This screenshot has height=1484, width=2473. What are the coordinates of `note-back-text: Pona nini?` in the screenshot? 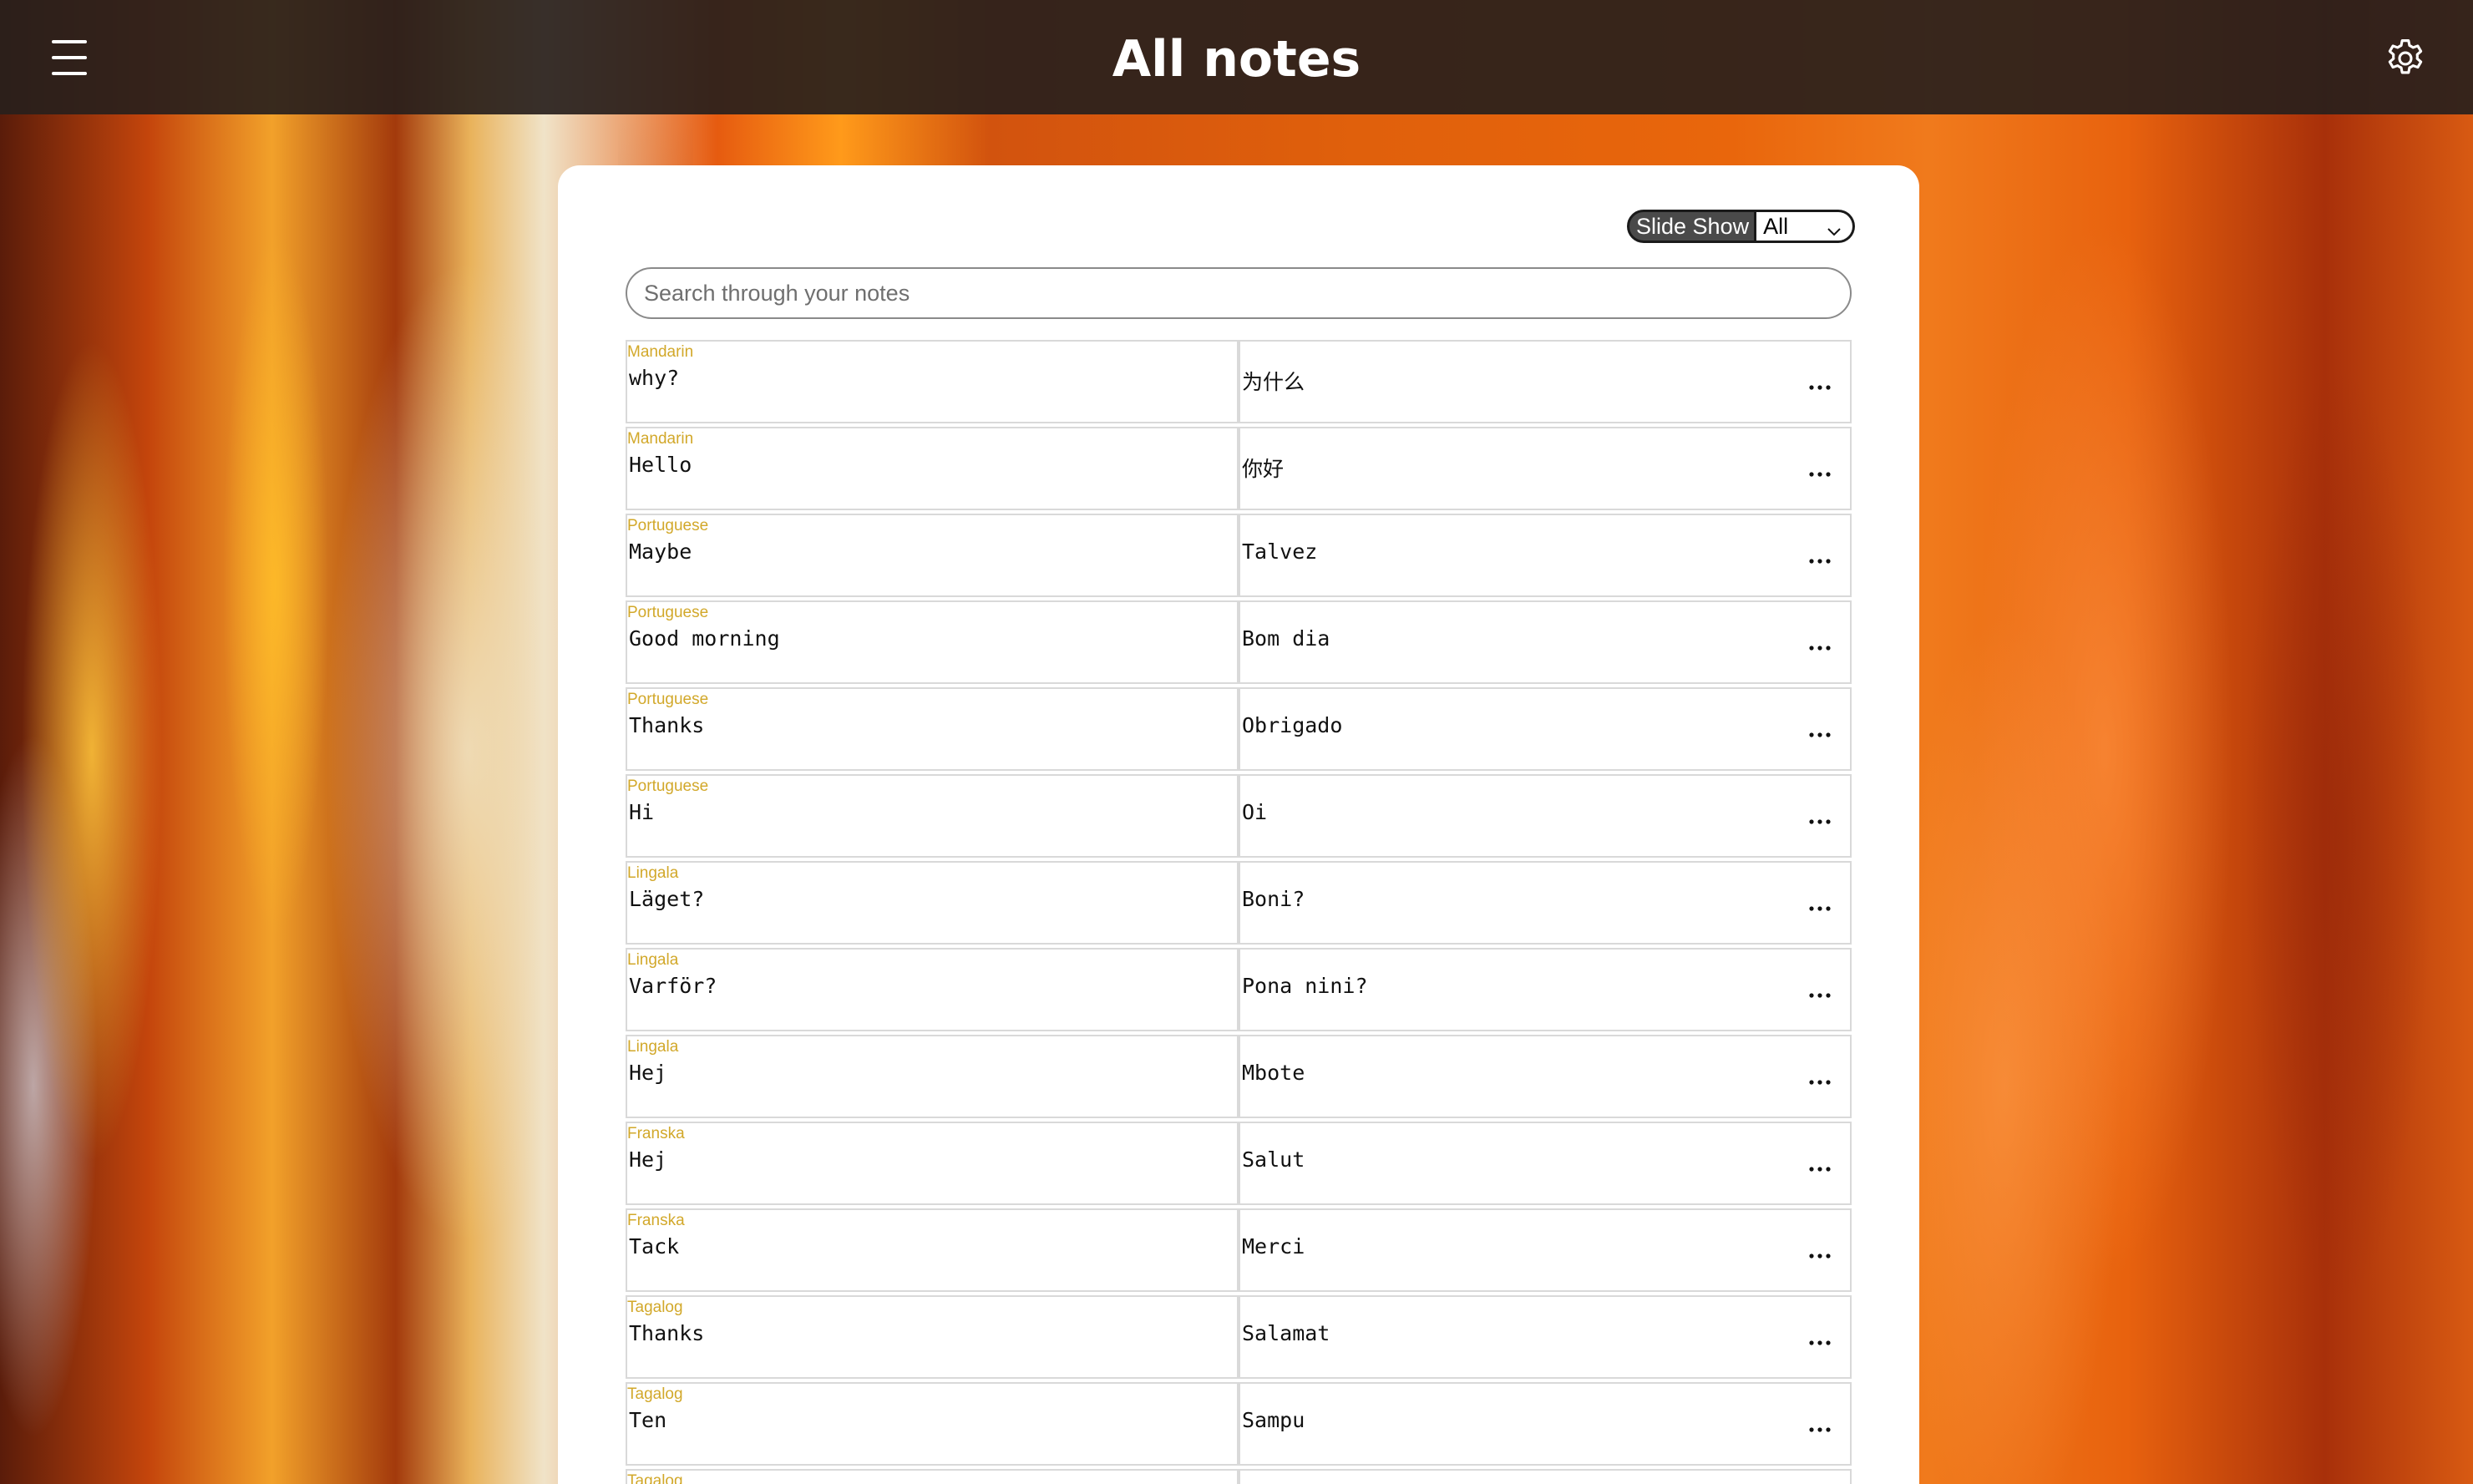 It's located at (1305, 986).